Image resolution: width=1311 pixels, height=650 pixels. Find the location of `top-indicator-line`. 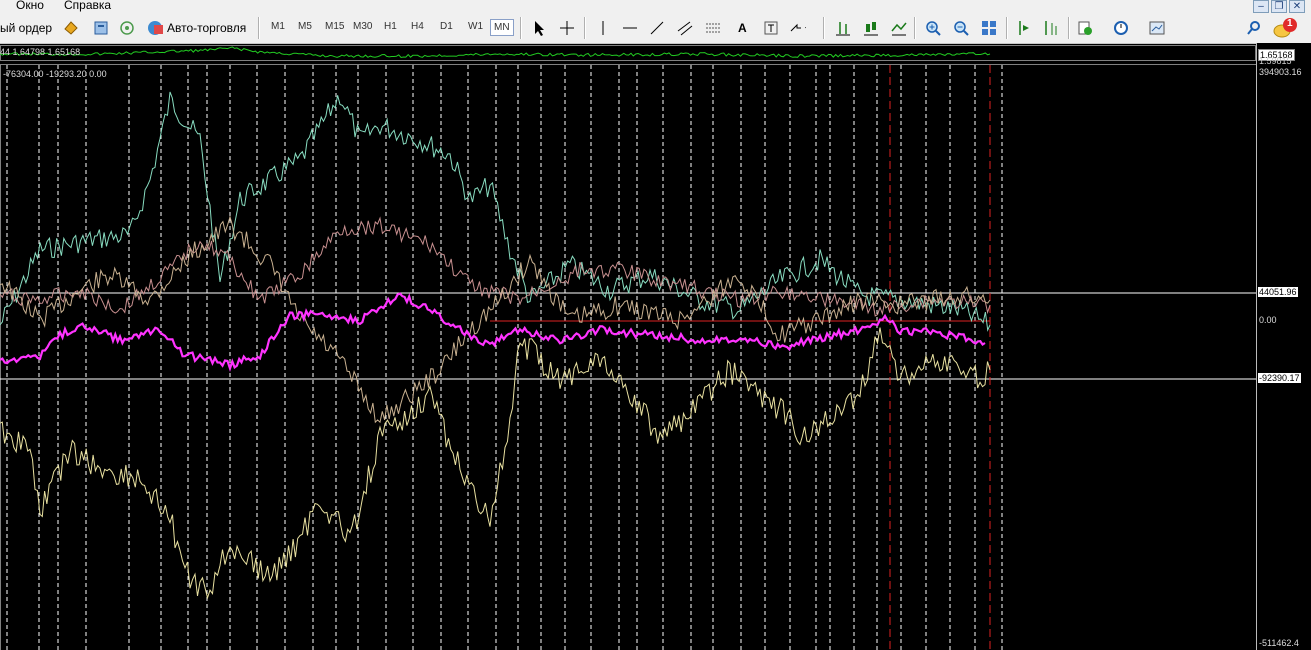

top-indicator-line is located at coordinates (495, 52).